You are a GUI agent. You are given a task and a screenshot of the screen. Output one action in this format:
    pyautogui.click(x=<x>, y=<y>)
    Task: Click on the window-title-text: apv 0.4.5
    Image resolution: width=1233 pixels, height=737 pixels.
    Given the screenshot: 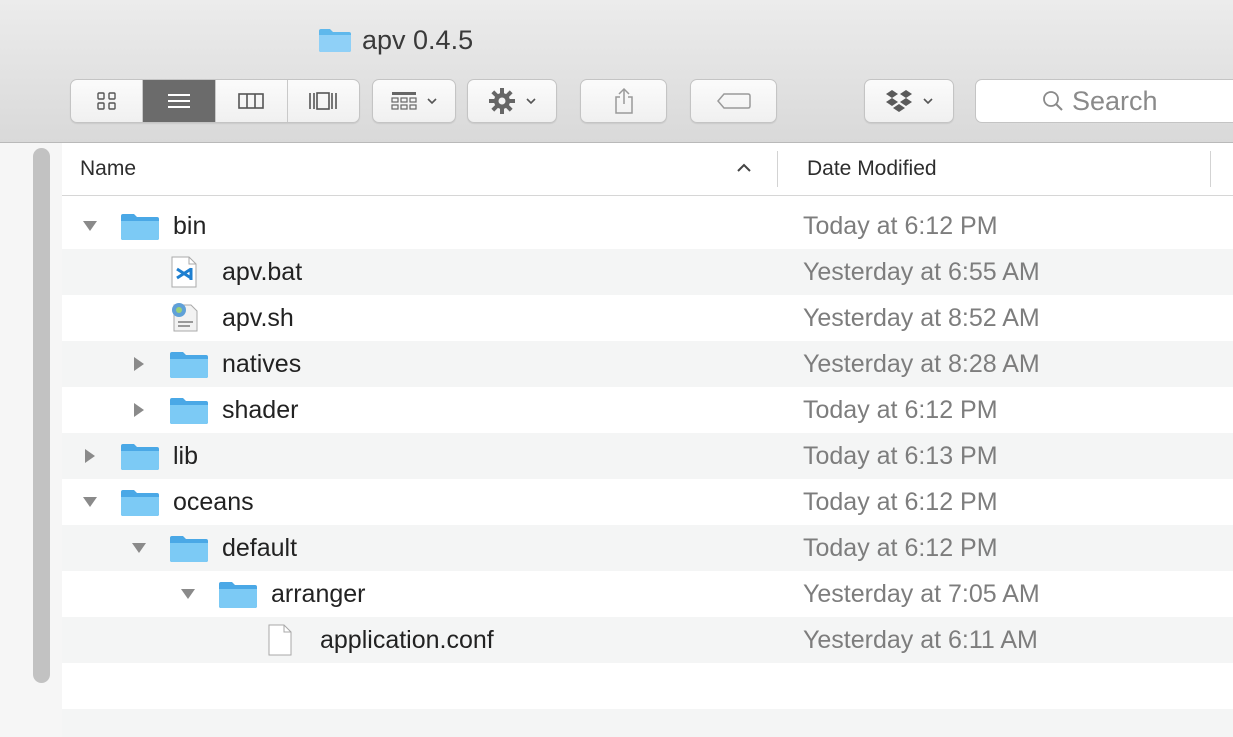 What is the action you would take?
    pyautogui.click(x=418, y=39)
    